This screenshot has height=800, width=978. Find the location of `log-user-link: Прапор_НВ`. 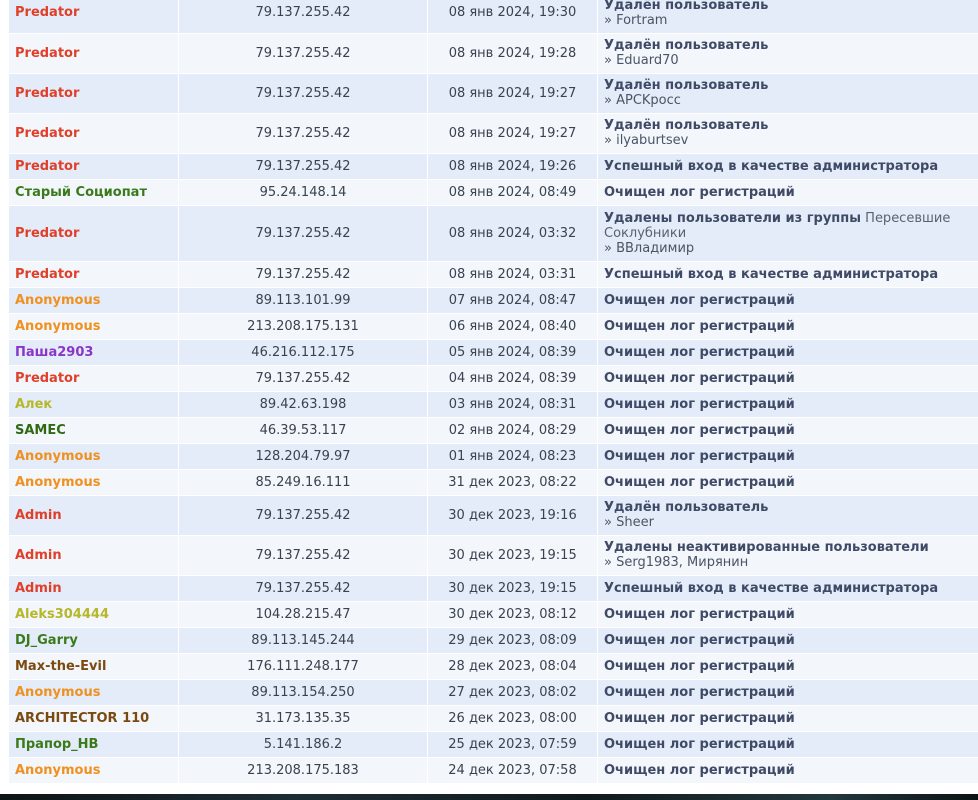

log-user-link: Прапор_НВ is located at coordinates (94, 744).